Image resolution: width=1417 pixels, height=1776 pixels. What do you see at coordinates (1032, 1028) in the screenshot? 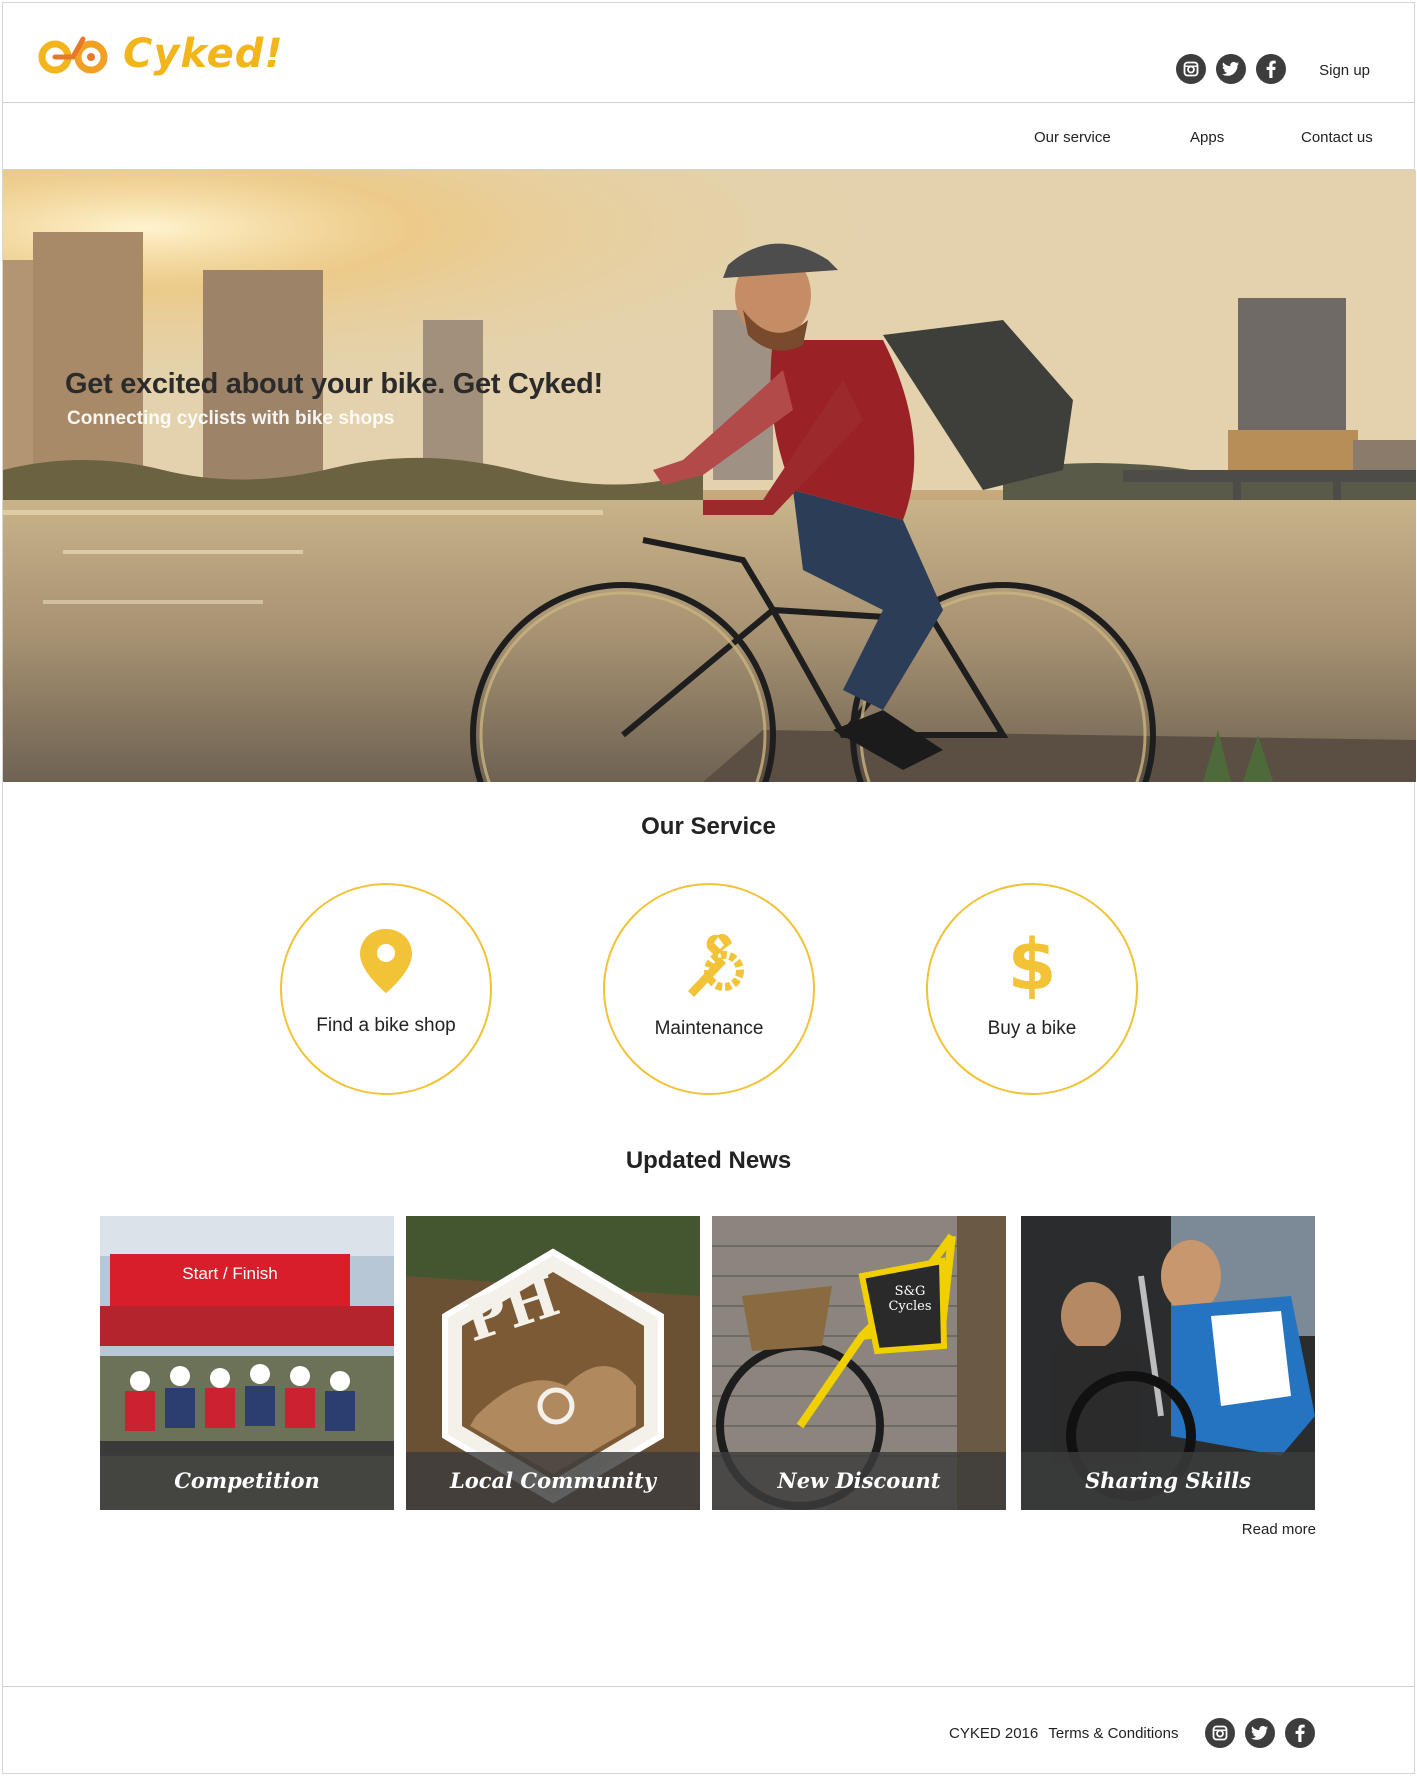
I see `service-label: Buy a bike` at bounding box center [1032, 1028].